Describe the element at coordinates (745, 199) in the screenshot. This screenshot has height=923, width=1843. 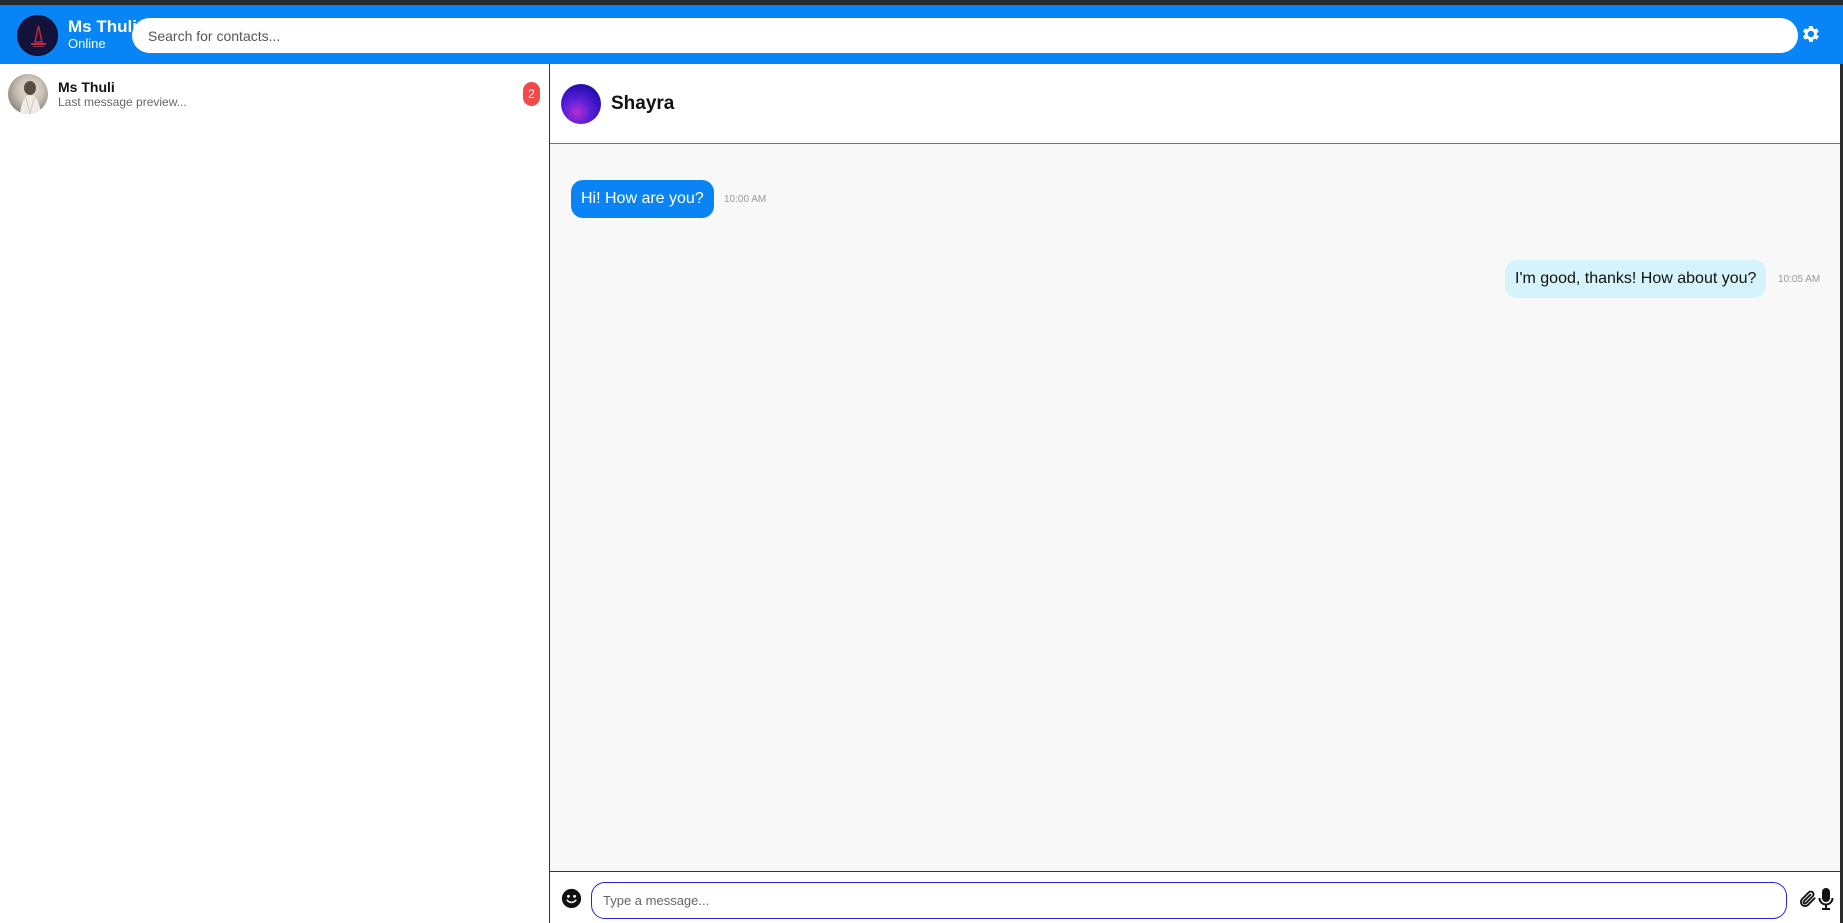
I see `message-timestamp: 10:00 AM` at that location.